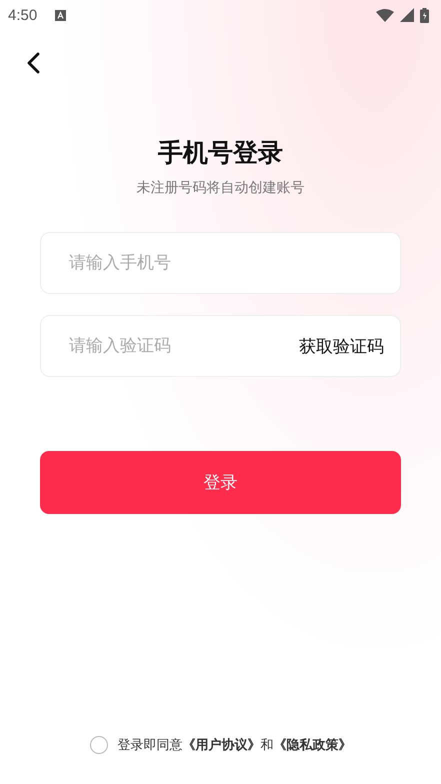  What do you see at coordinates (221, 188) in the screenshot?
I see `page-subtitle: 未注册号码将自动创建账号` at bounding box center [221, 188].